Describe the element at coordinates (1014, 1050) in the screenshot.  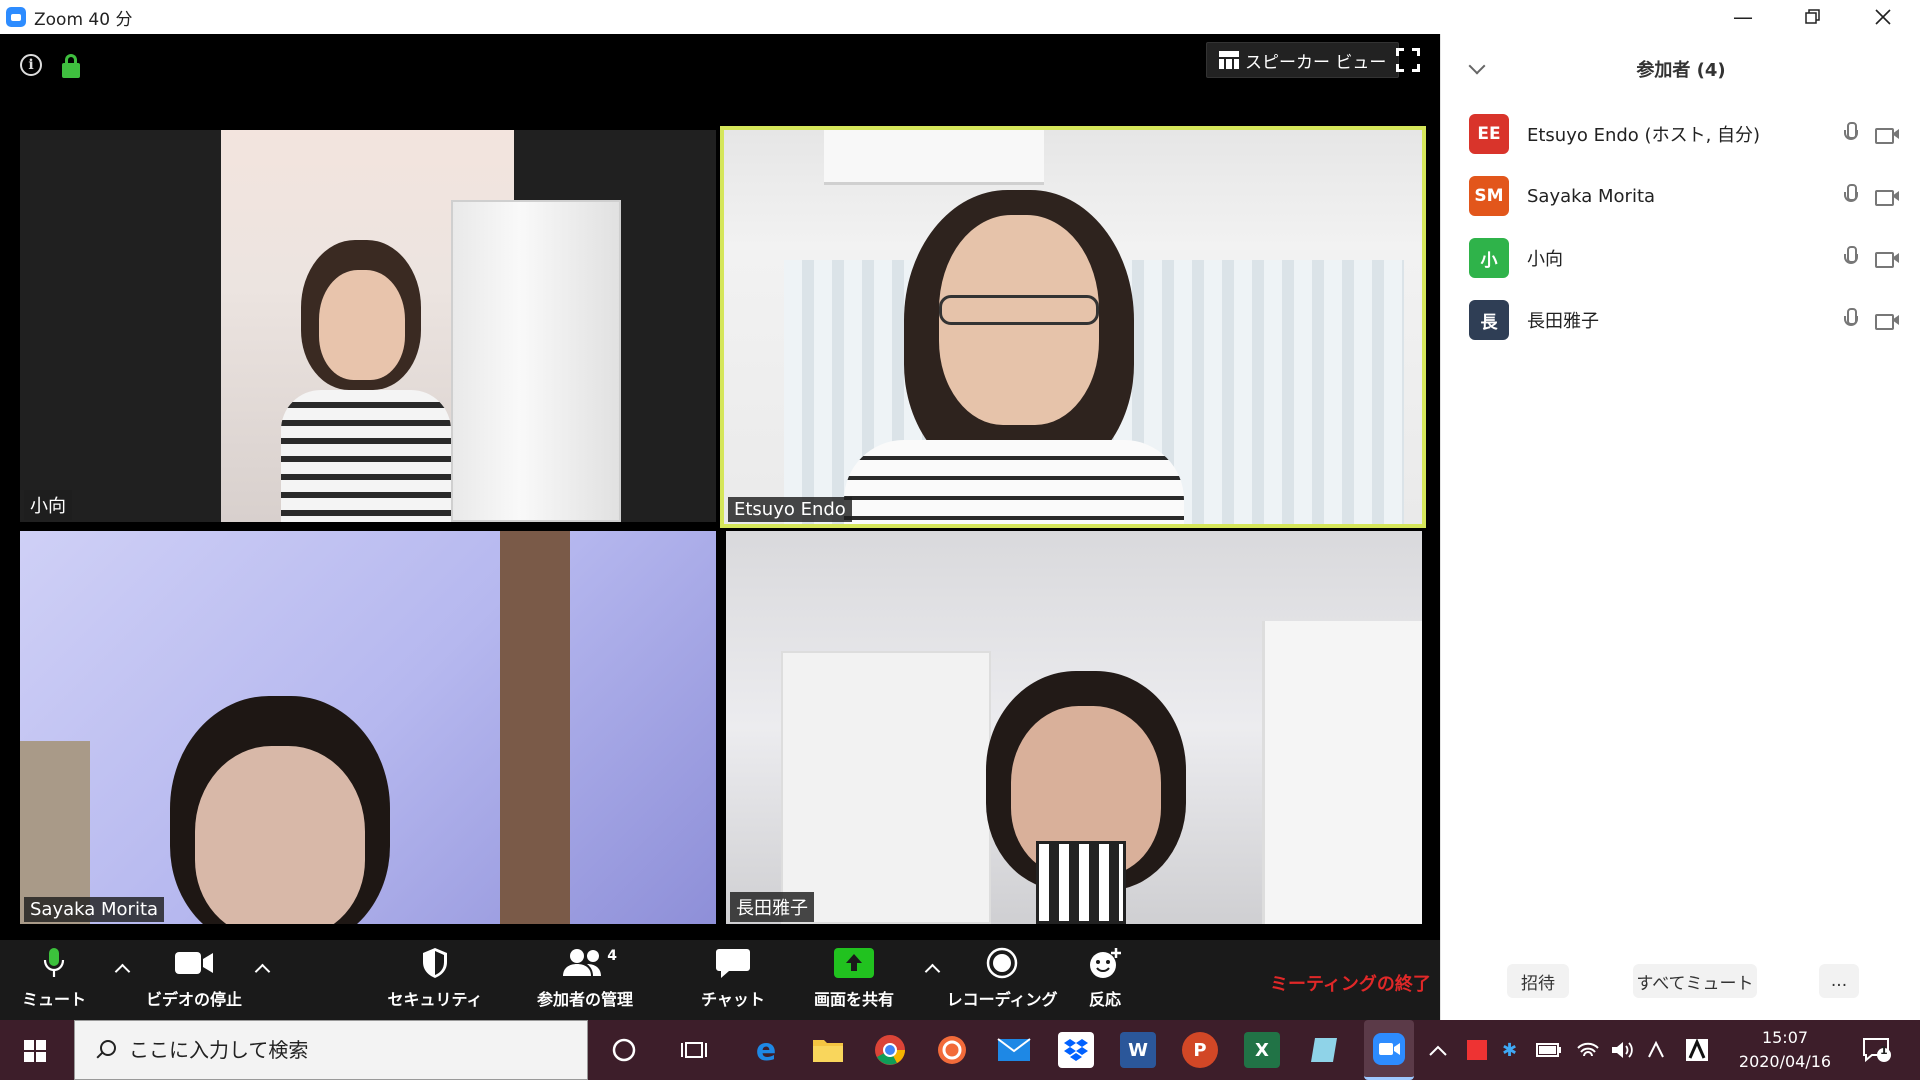
I see `mail-icon` at that location.